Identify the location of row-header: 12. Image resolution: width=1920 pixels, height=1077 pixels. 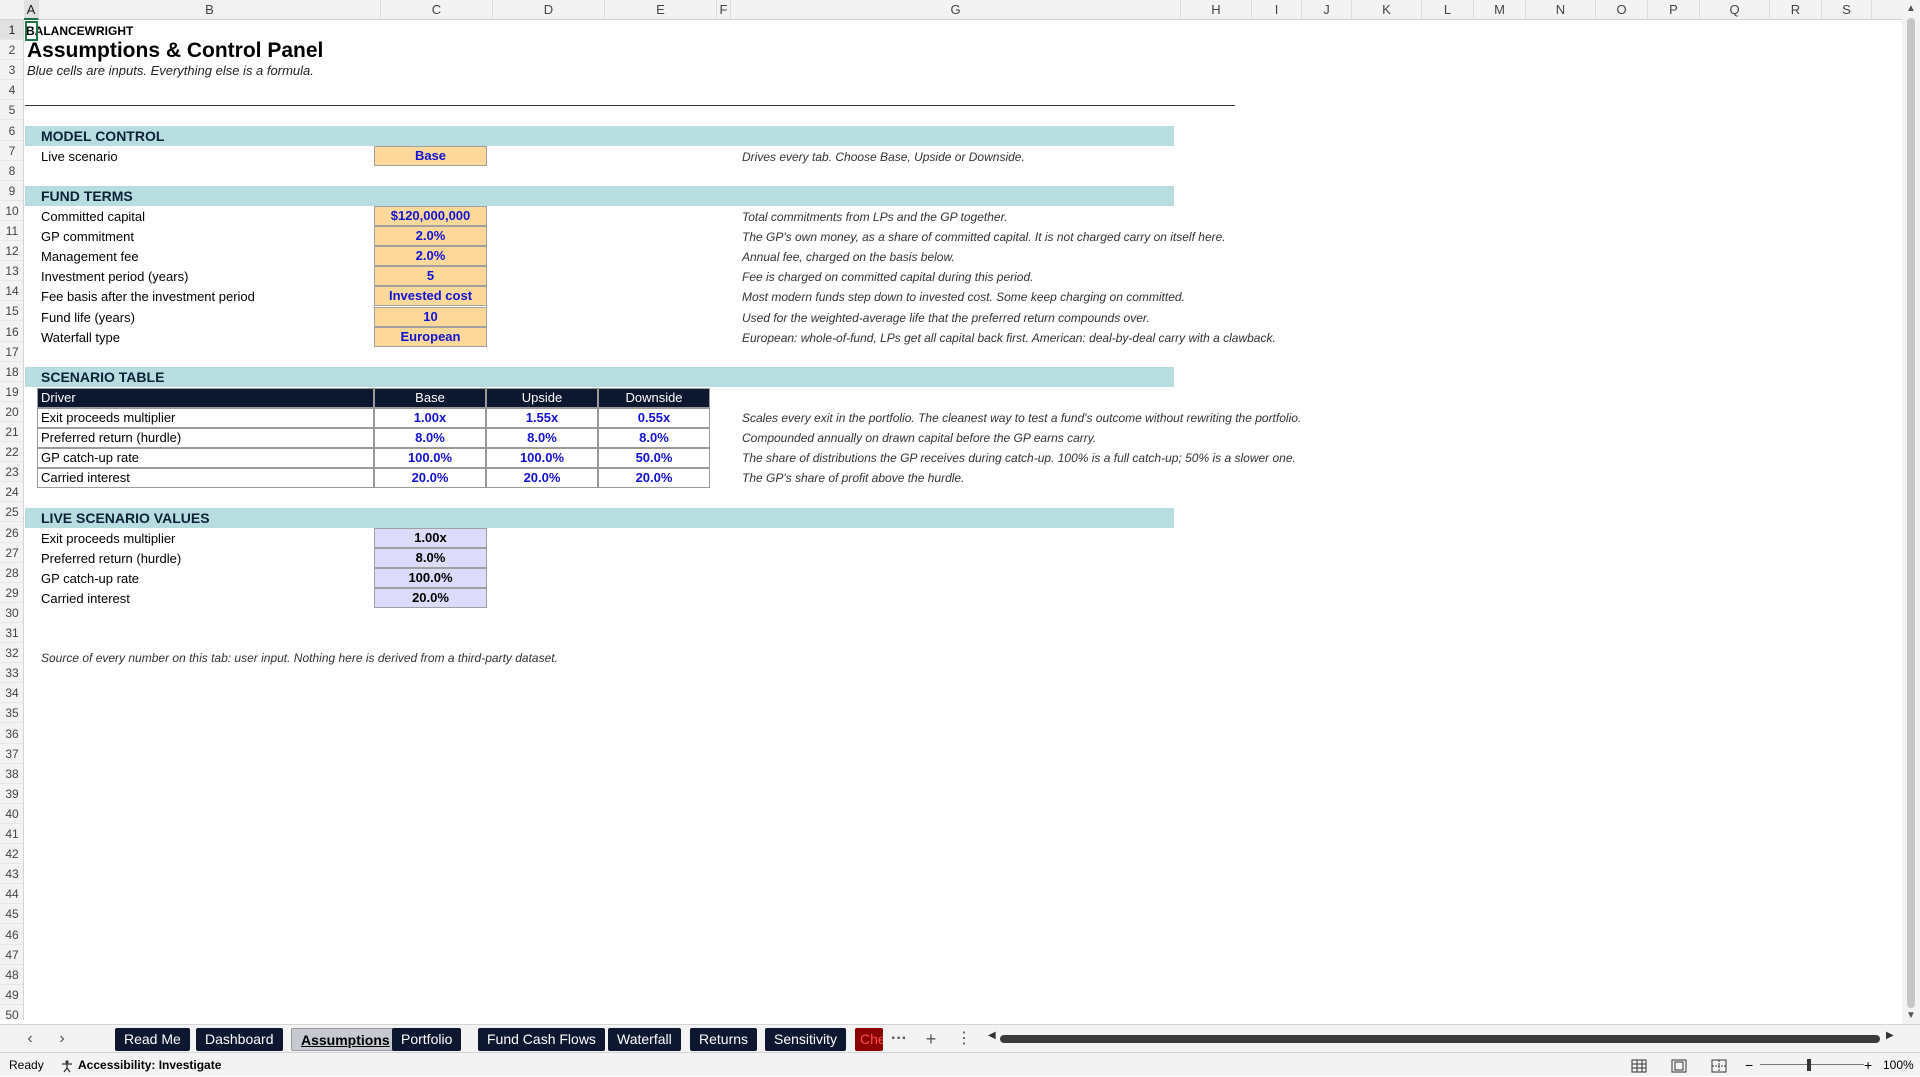
(11, 251).